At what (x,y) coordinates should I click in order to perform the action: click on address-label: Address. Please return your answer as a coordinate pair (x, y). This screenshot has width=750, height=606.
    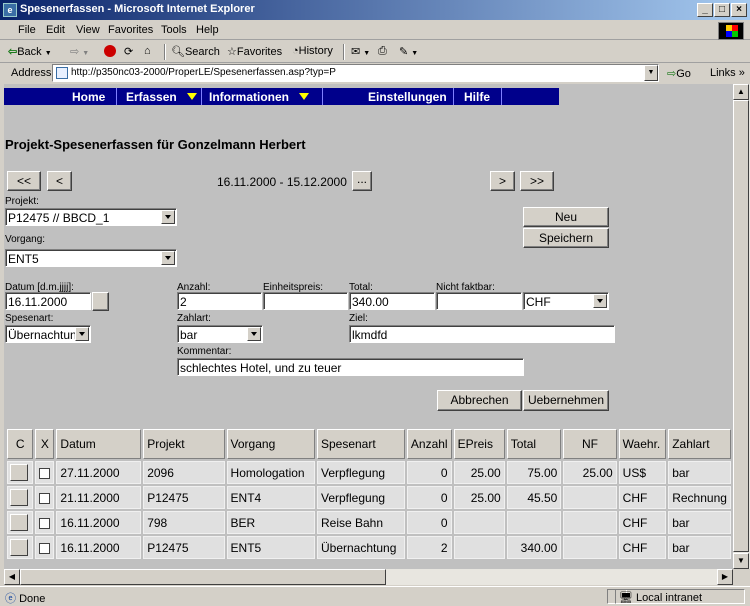
    Looking at the image, I should click on (31, 73).